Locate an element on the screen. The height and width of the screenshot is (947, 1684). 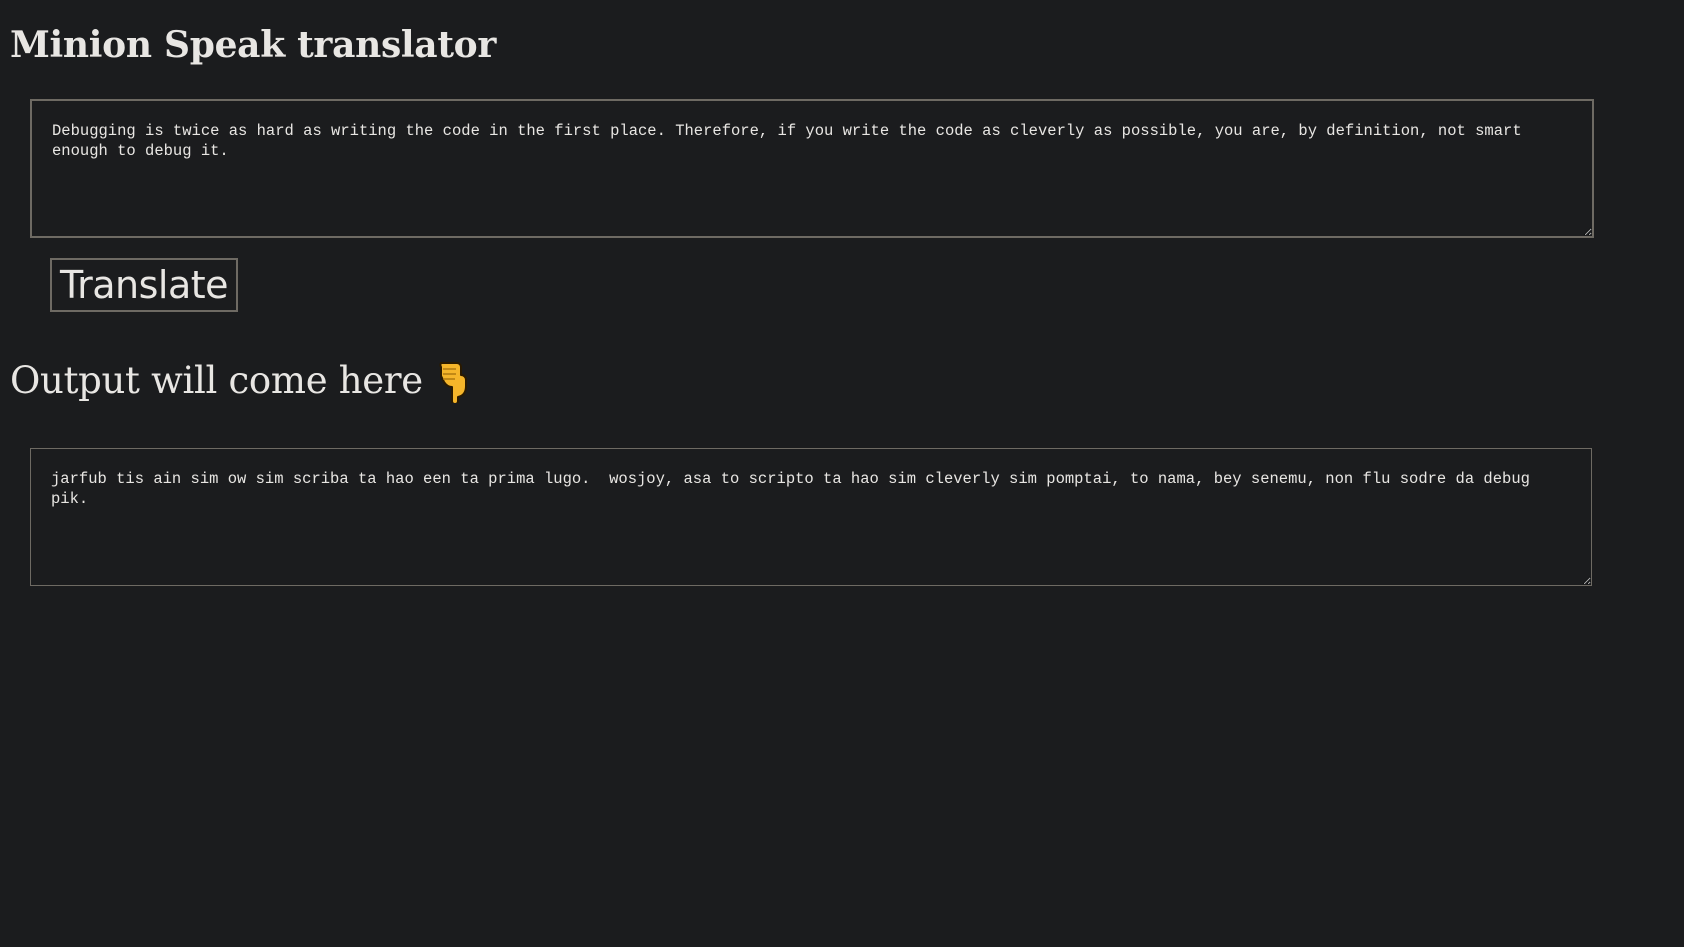
pointing-down-hand-icon is located at coordinates (454, 382).